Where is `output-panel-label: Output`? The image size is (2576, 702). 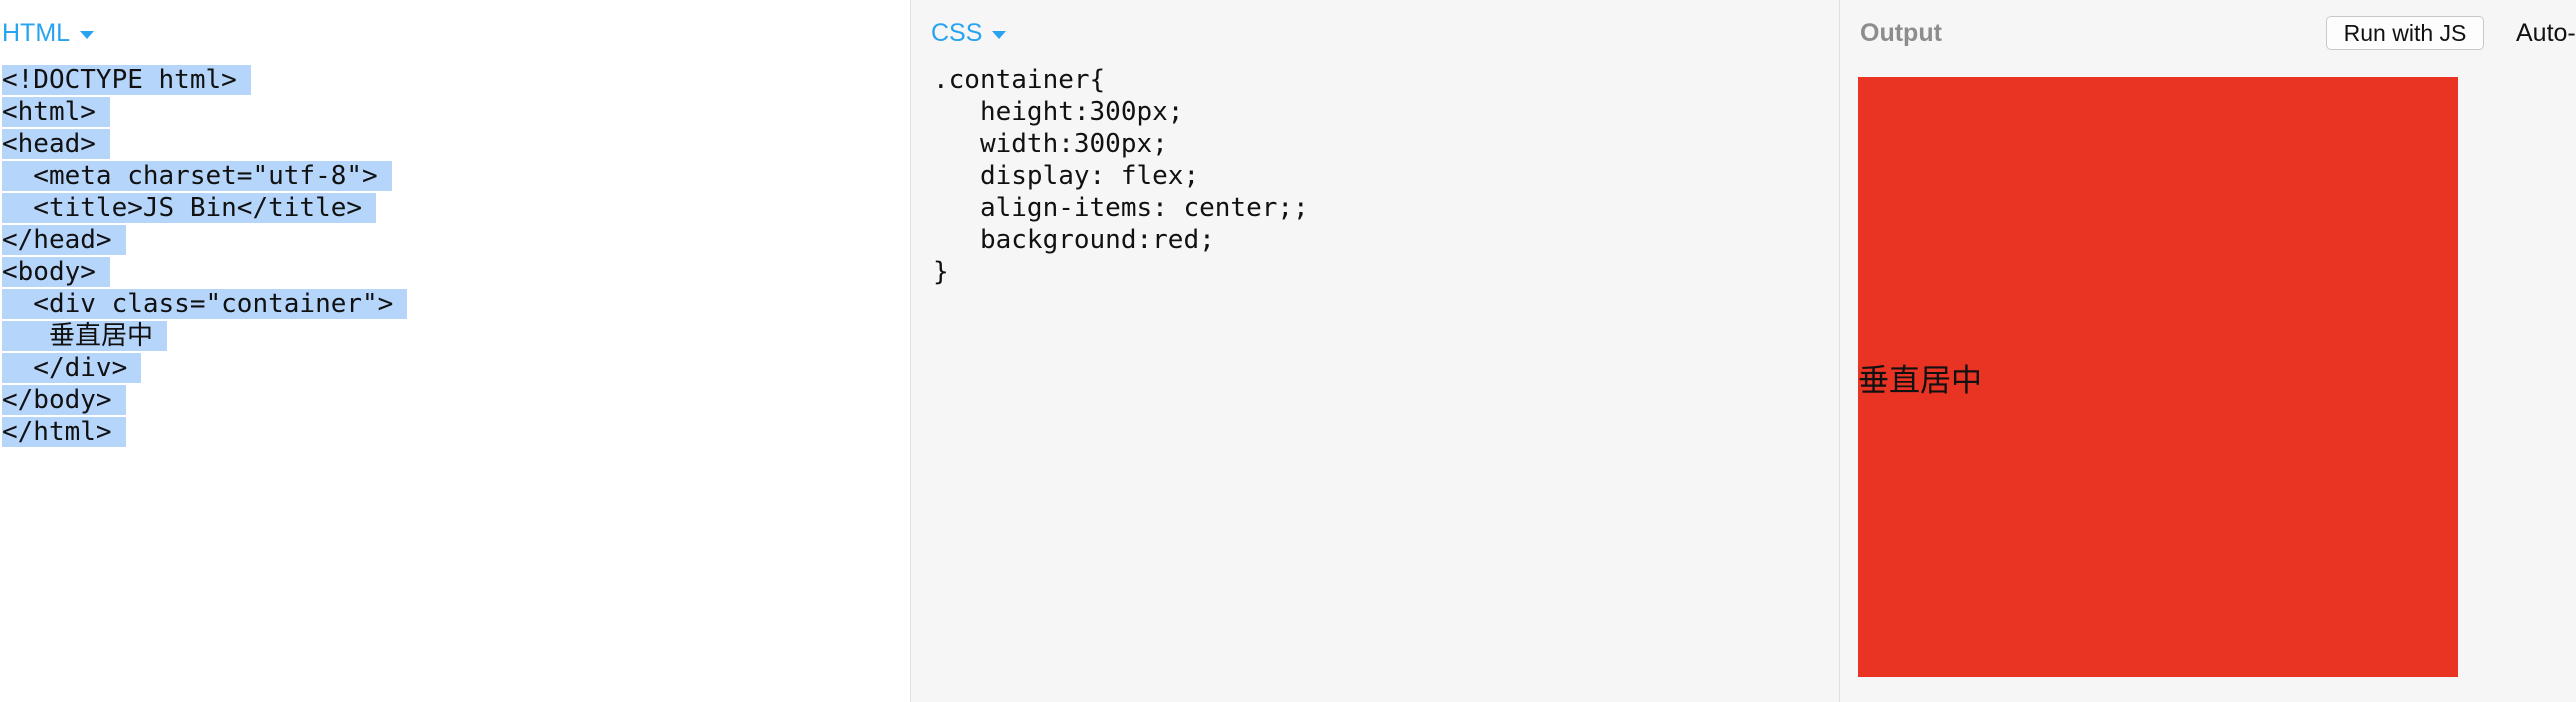 output-panel-label: Output is located at coordinates (1901, 33).